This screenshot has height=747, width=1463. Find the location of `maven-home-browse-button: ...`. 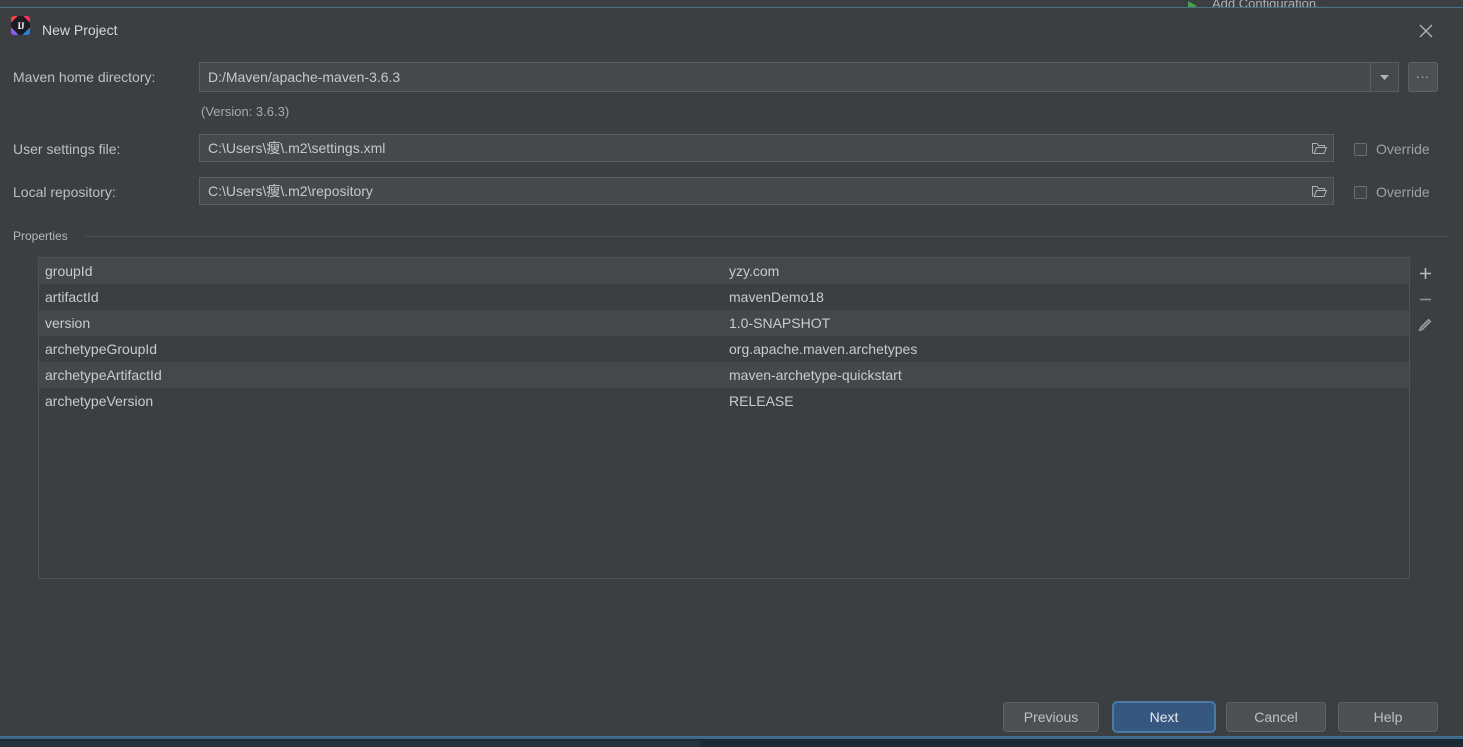

maven-home-browse-button: ... is located at coordinates (1423, 77).